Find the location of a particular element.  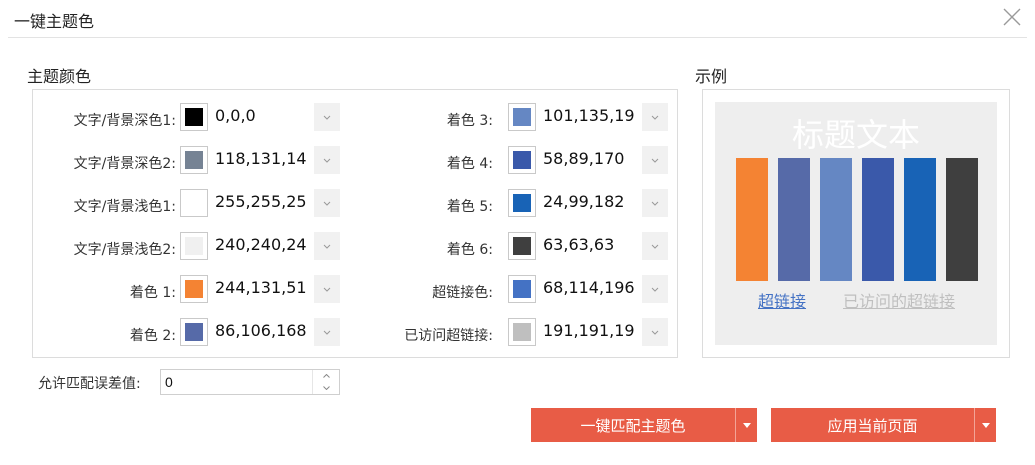

color-row-accent1: 着色 1: 244,131,51 is located at coordinates (194, 290).